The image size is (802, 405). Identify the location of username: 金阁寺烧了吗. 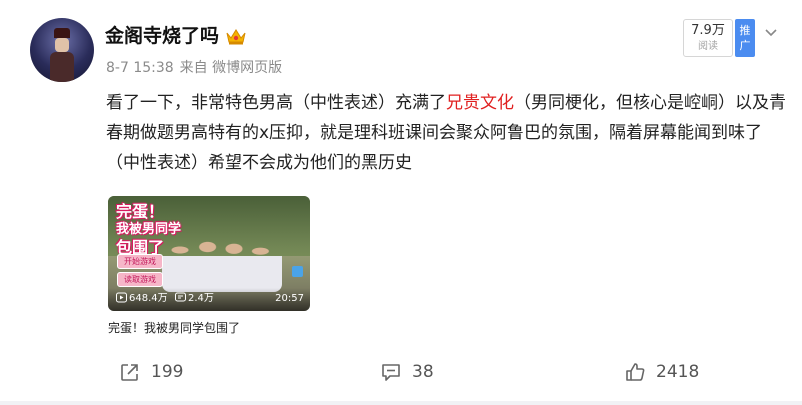
(162, 36).